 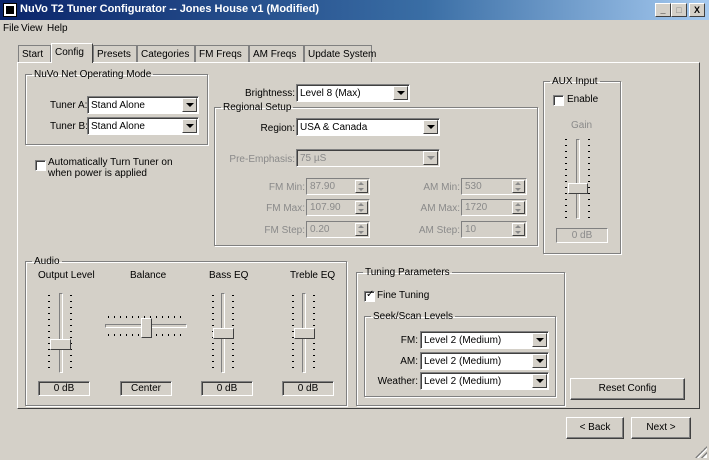 What do you see at coordinates (97, 173) in the screenshot?
I see `auto-on-label-line2: when power is applied` at bounding box center [97, 173].